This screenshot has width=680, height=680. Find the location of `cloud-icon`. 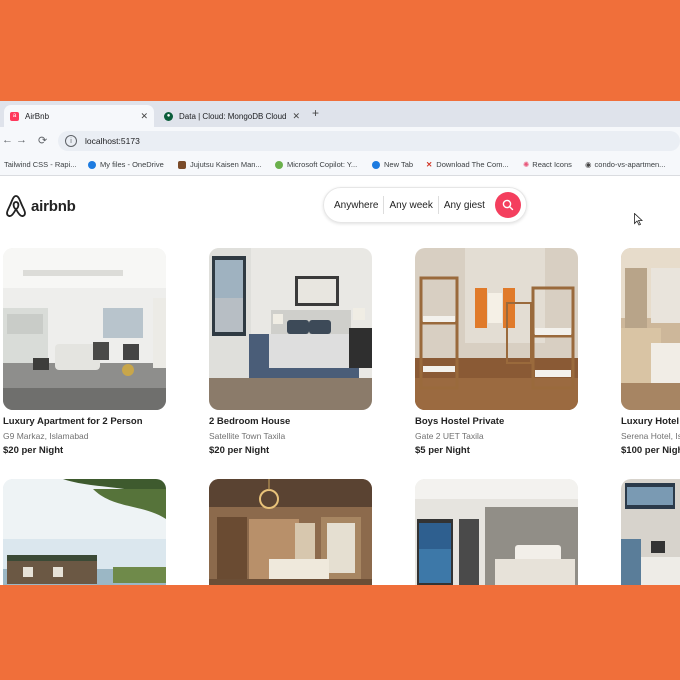

cloud-icon is located at coordinates (376, 164).